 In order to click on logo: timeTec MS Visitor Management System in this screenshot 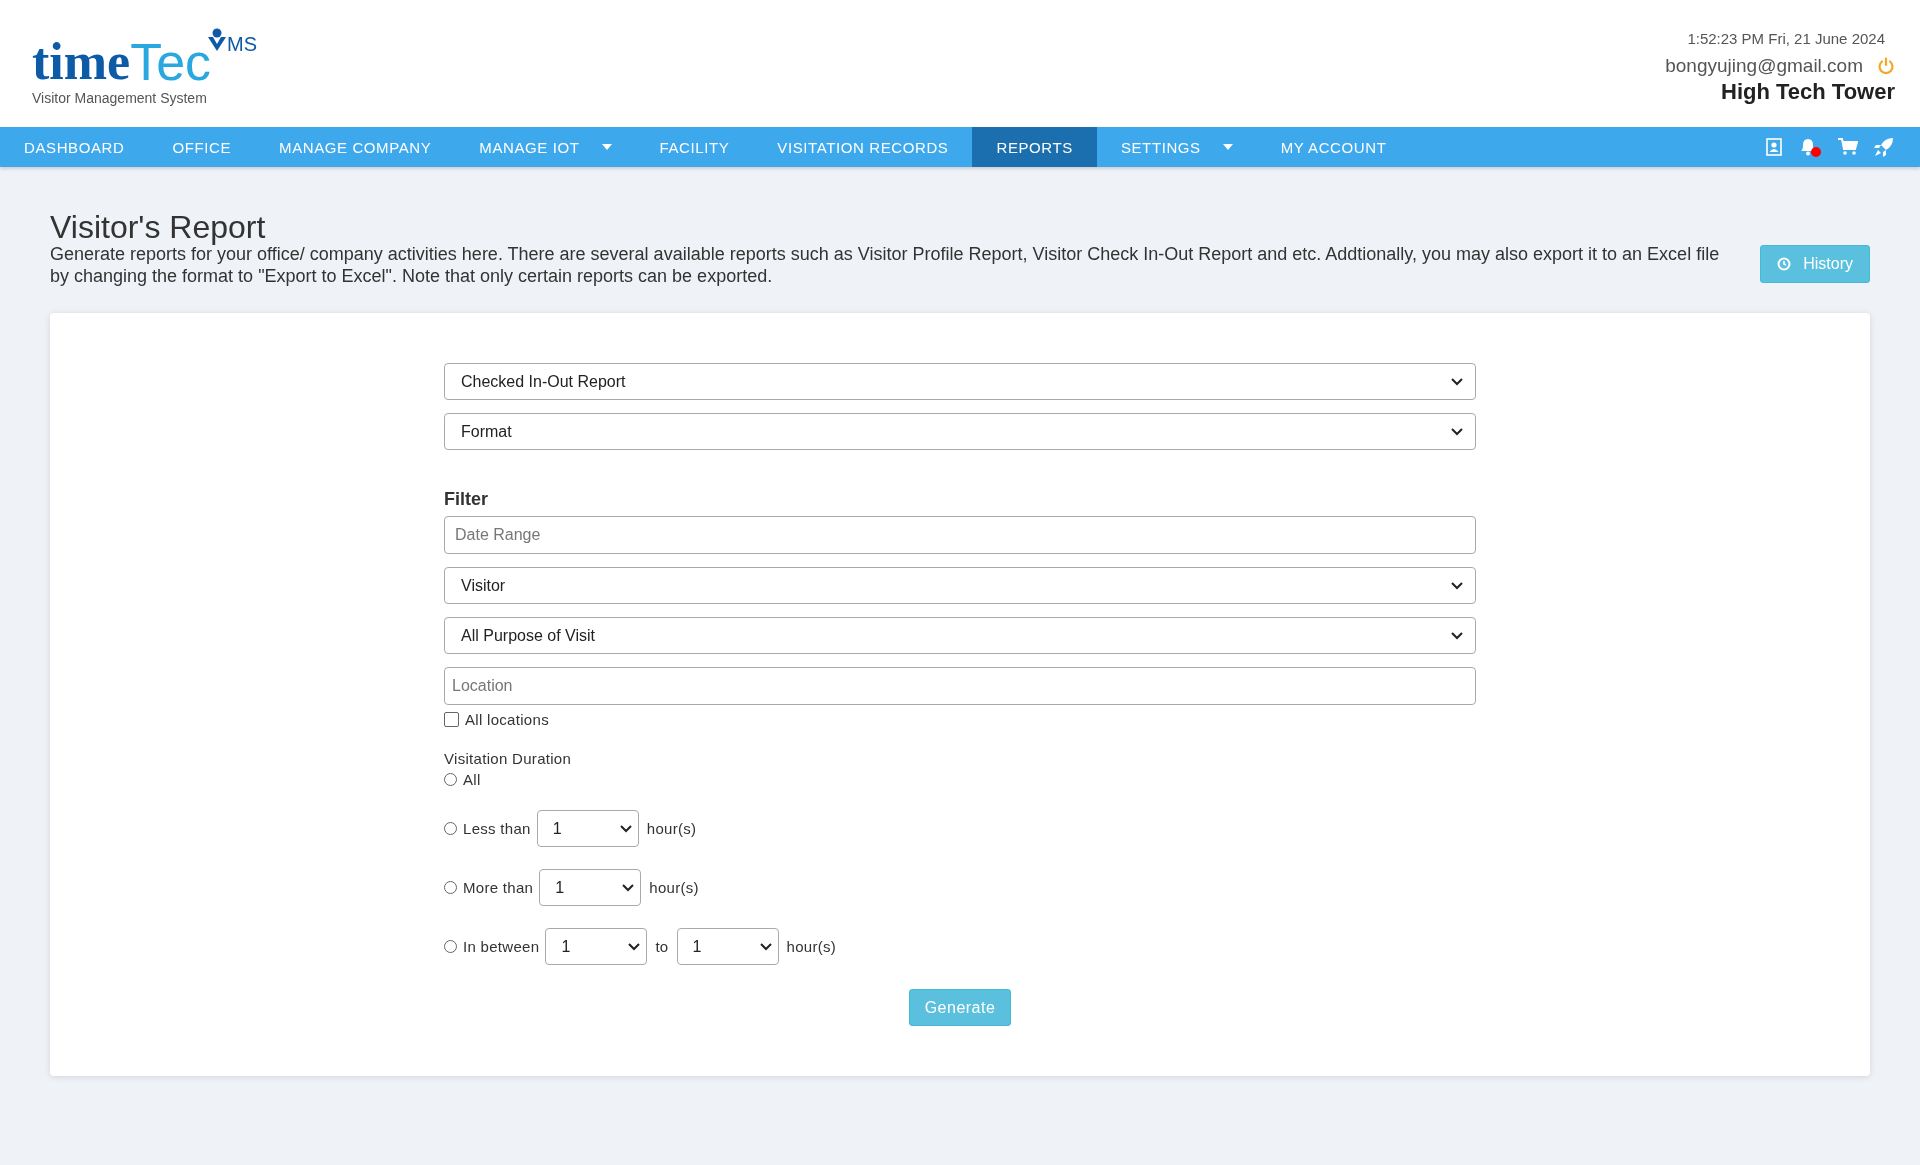, I will do `click(145, 63)`.